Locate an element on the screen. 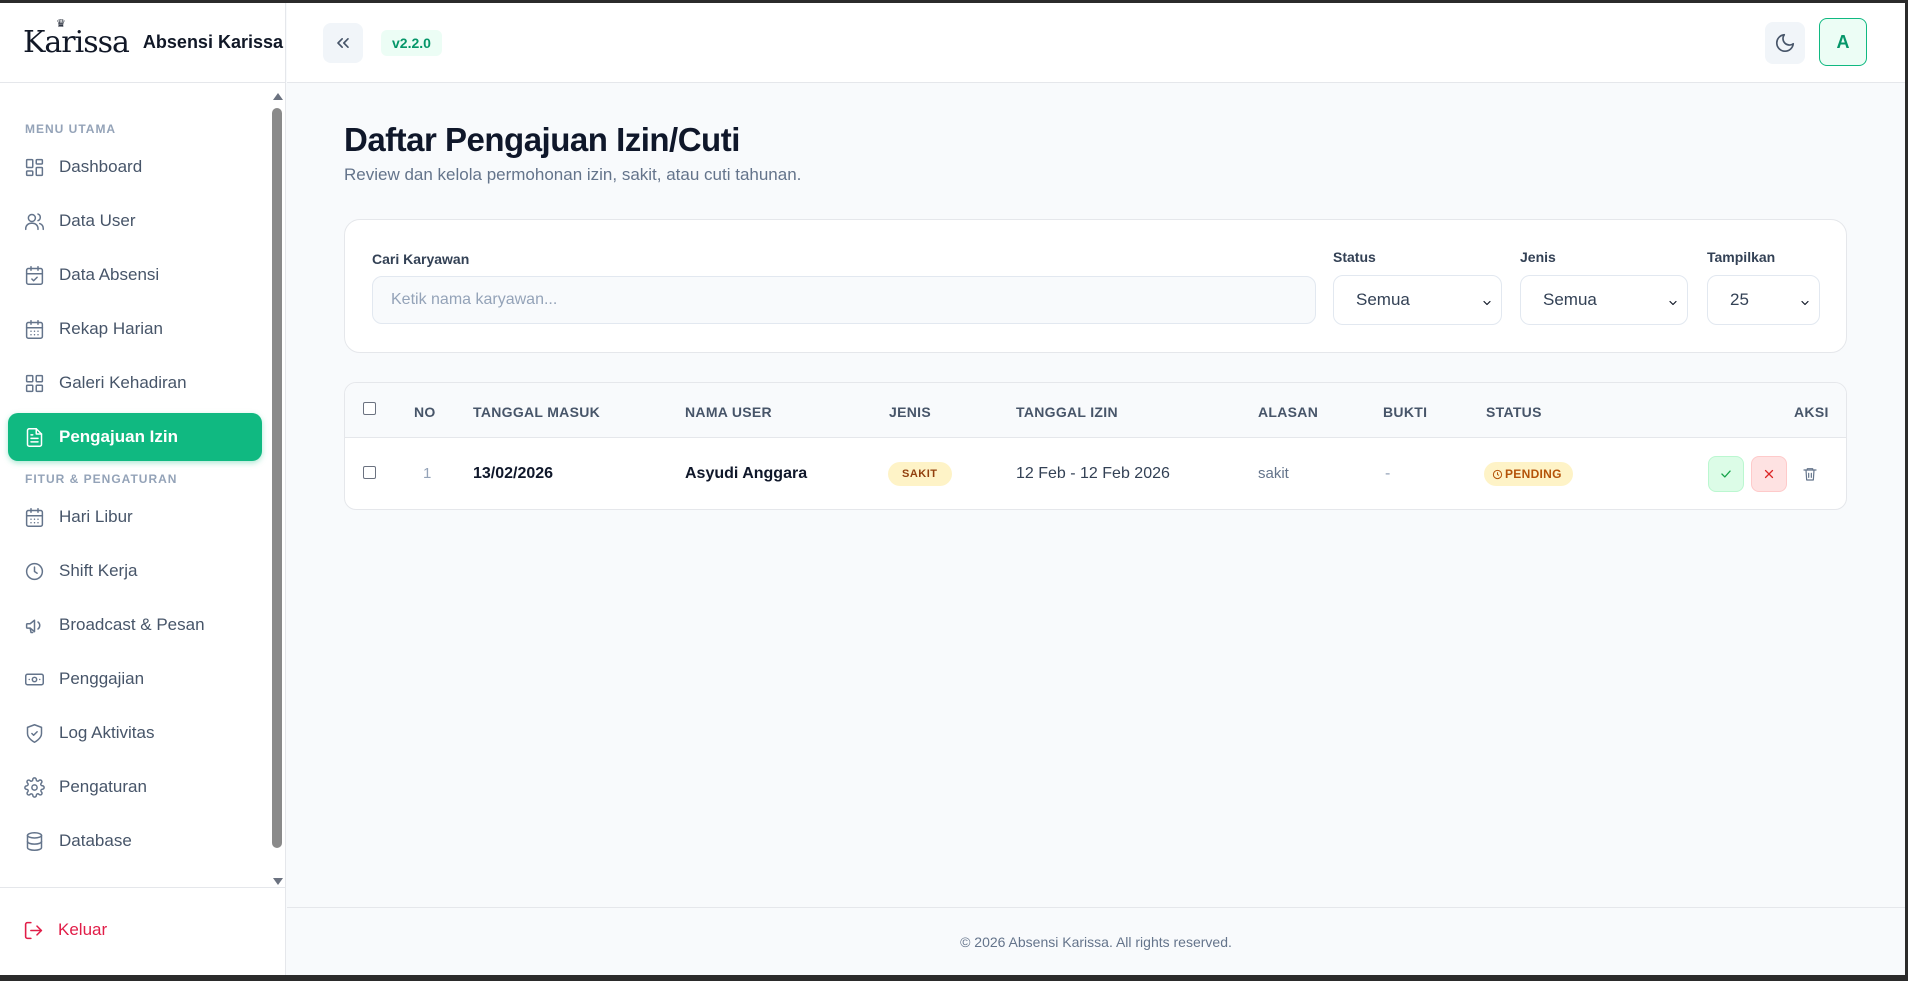 The image size is (1908, 981). sidebar-scrollbar is located at coordinates (277, 489).